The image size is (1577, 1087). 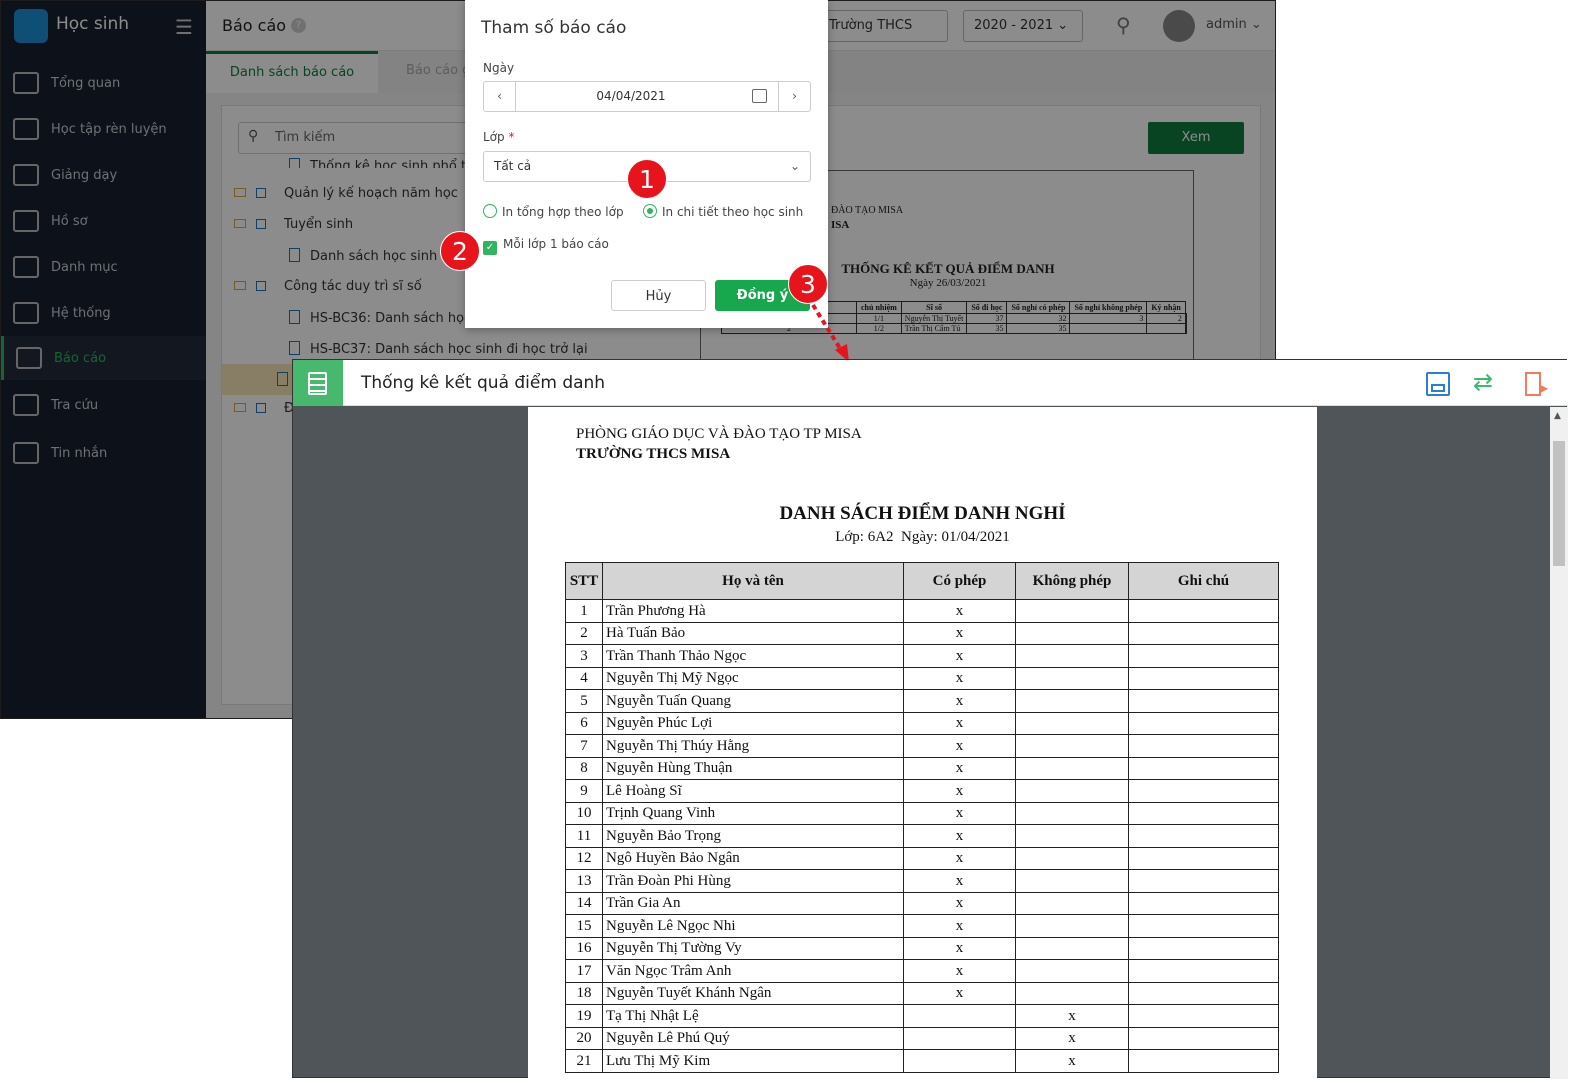 I want to click on table-row: 3 Trần Thanh Thảo Ngọc x, so click(x=922, y=656).